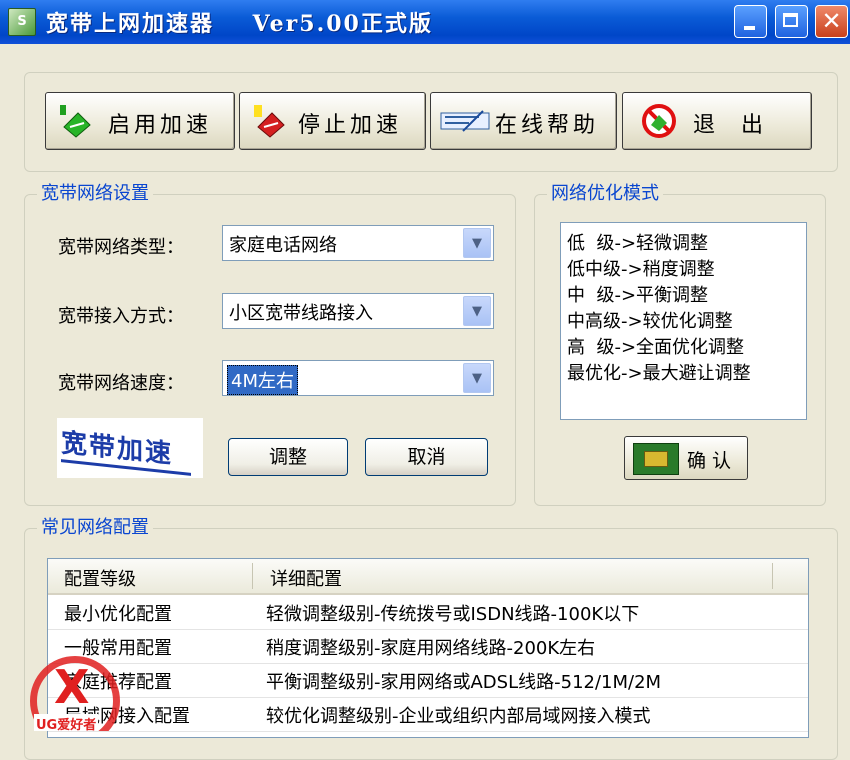 This screenshot has height=760, width=850. What do you see at coordinates (749, 28) in the screenshot?
I see `minimize-icon` at bounding box center [749, 28].